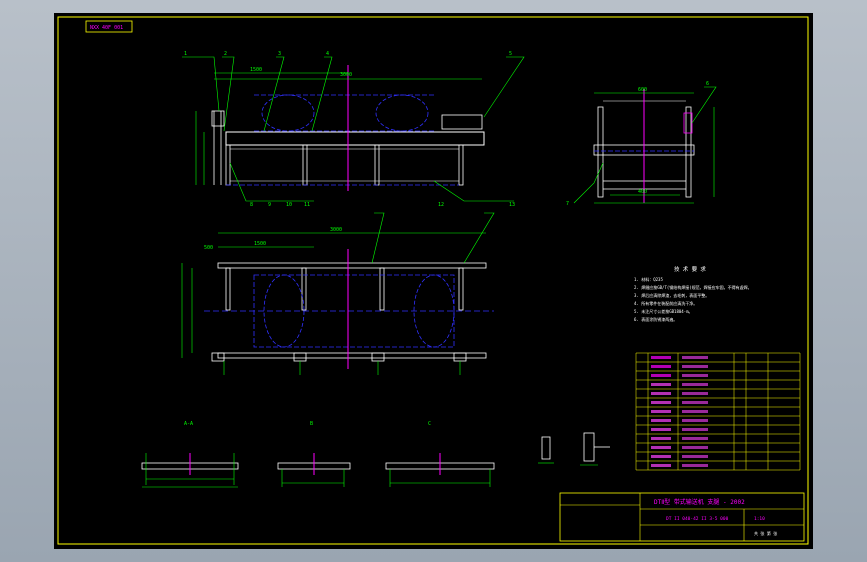 This screenshot has width=867, height=562. What do you see at coordinates (671, 295) in the screenshot?
I see `note-3: 3. 焊后应清除焊渣，去毛刺，表面平整。` at bounding box center [671, 295].